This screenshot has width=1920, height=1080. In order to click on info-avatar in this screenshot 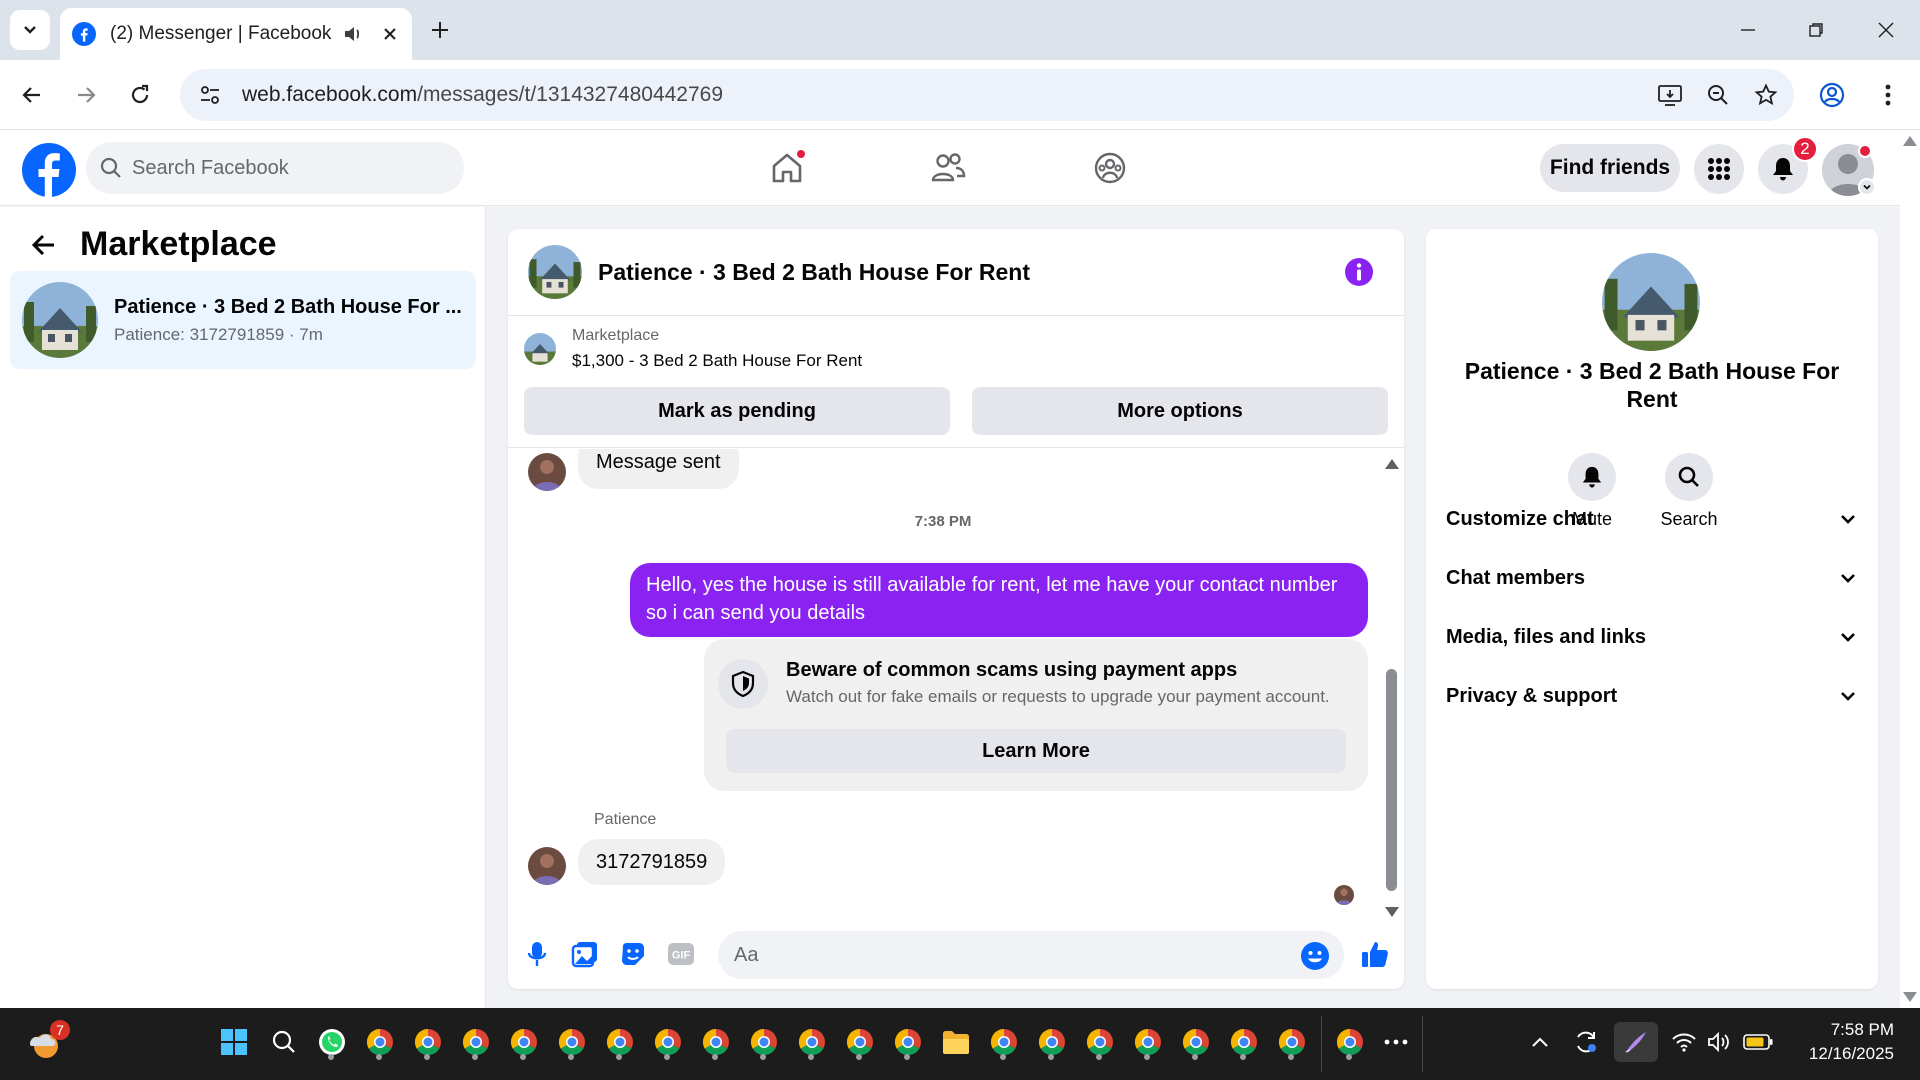, I will do `click(1651, 302)`.